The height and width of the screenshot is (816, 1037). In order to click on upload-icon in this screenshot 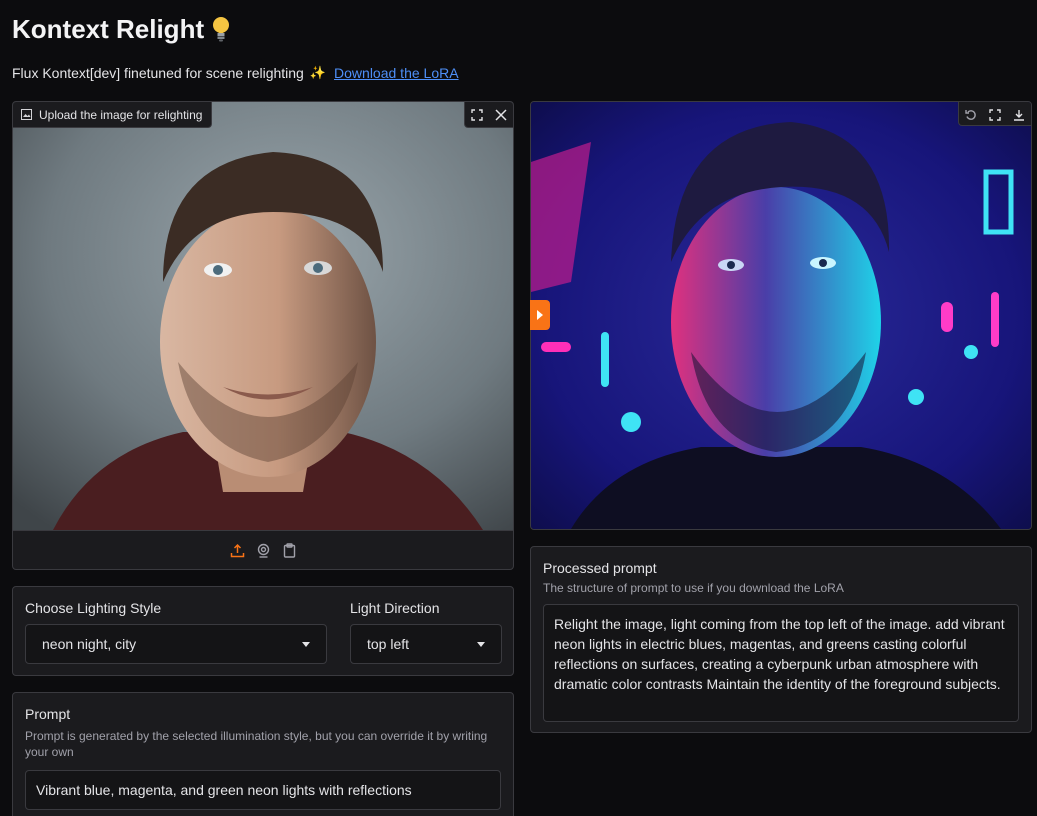, I will do `click(237, 551)`.